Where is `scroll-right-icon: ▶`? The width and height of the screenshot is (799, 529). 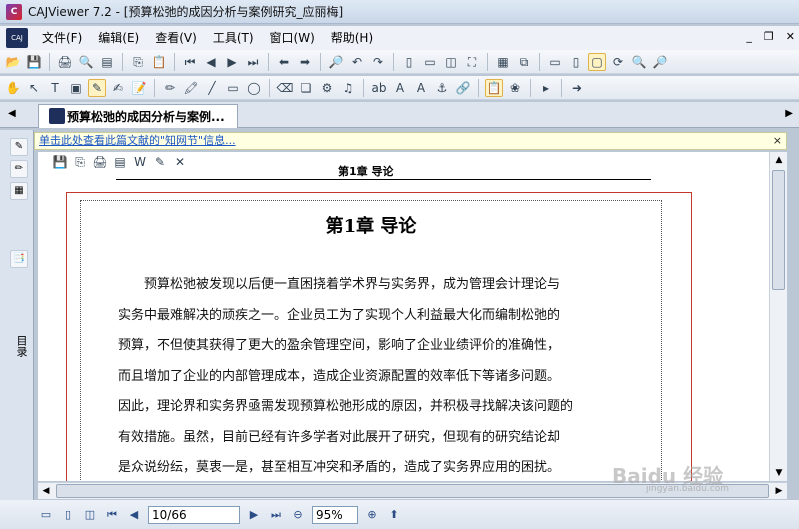
scroll-right-icon: ▶ is located at coordinates (779, 491).